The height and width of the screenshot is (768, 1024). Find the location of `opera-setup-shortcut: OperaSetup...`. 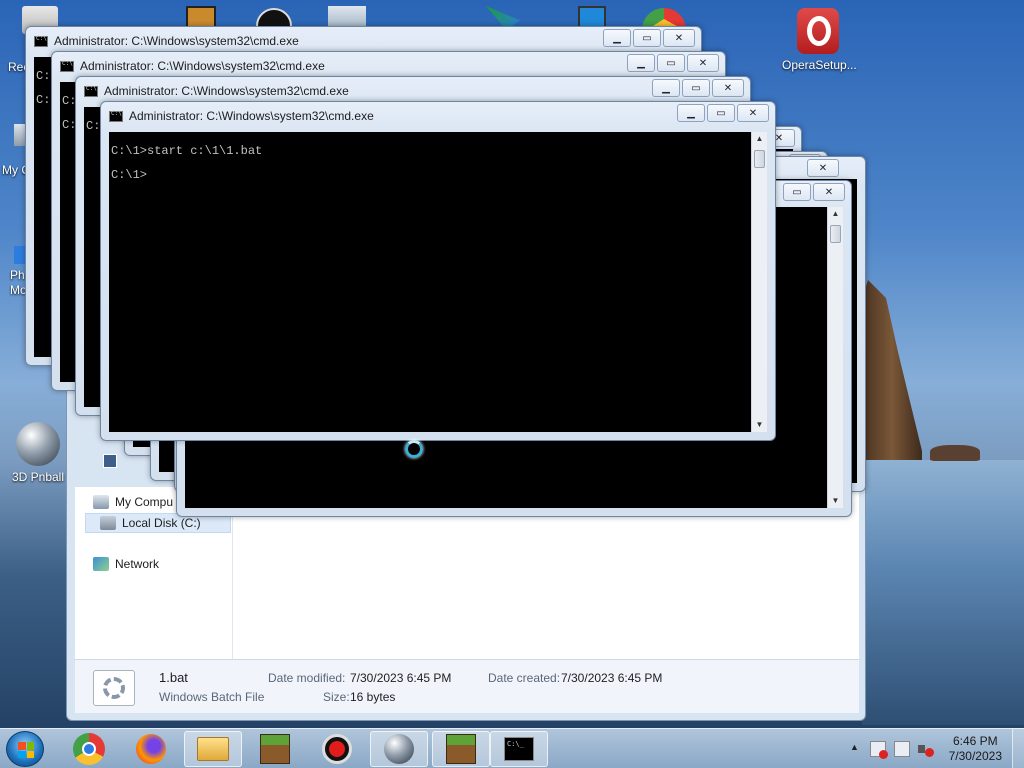

opera-setup-shortcut: OperaSetup... is located at coordinates (819, 40).